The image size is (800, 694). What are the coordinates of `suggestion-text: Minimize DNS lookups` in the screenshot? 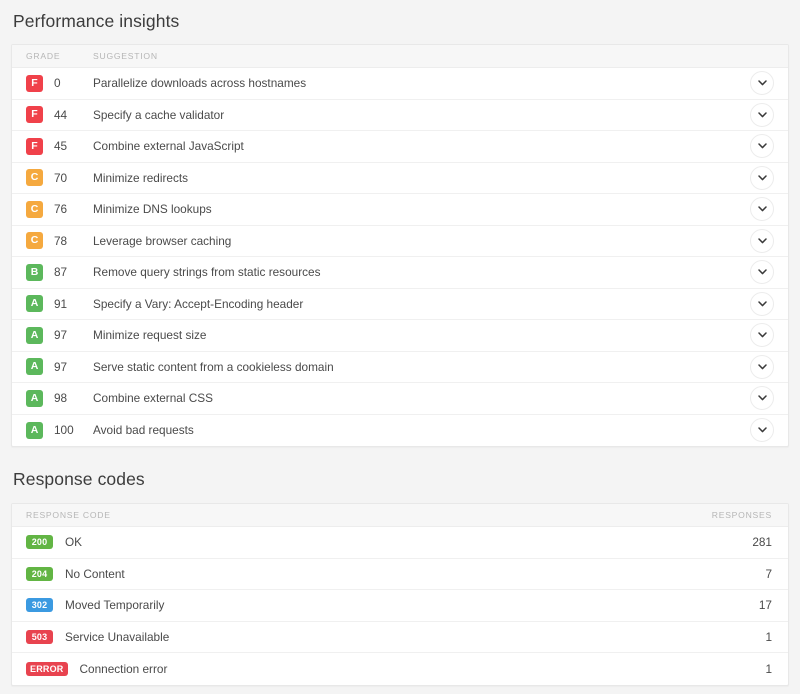 It's located at (152, 209).